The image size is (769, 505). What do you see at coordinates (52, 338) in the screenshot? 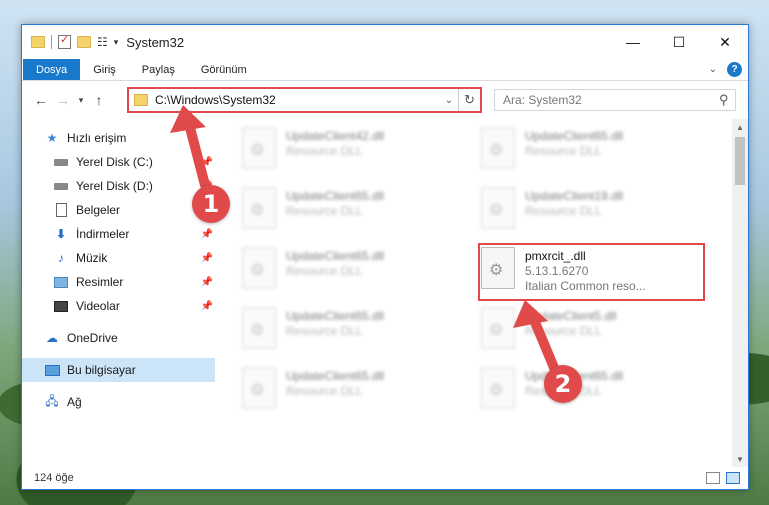
I see `cloud-icon: ☁` at bounding box center [52, 338].